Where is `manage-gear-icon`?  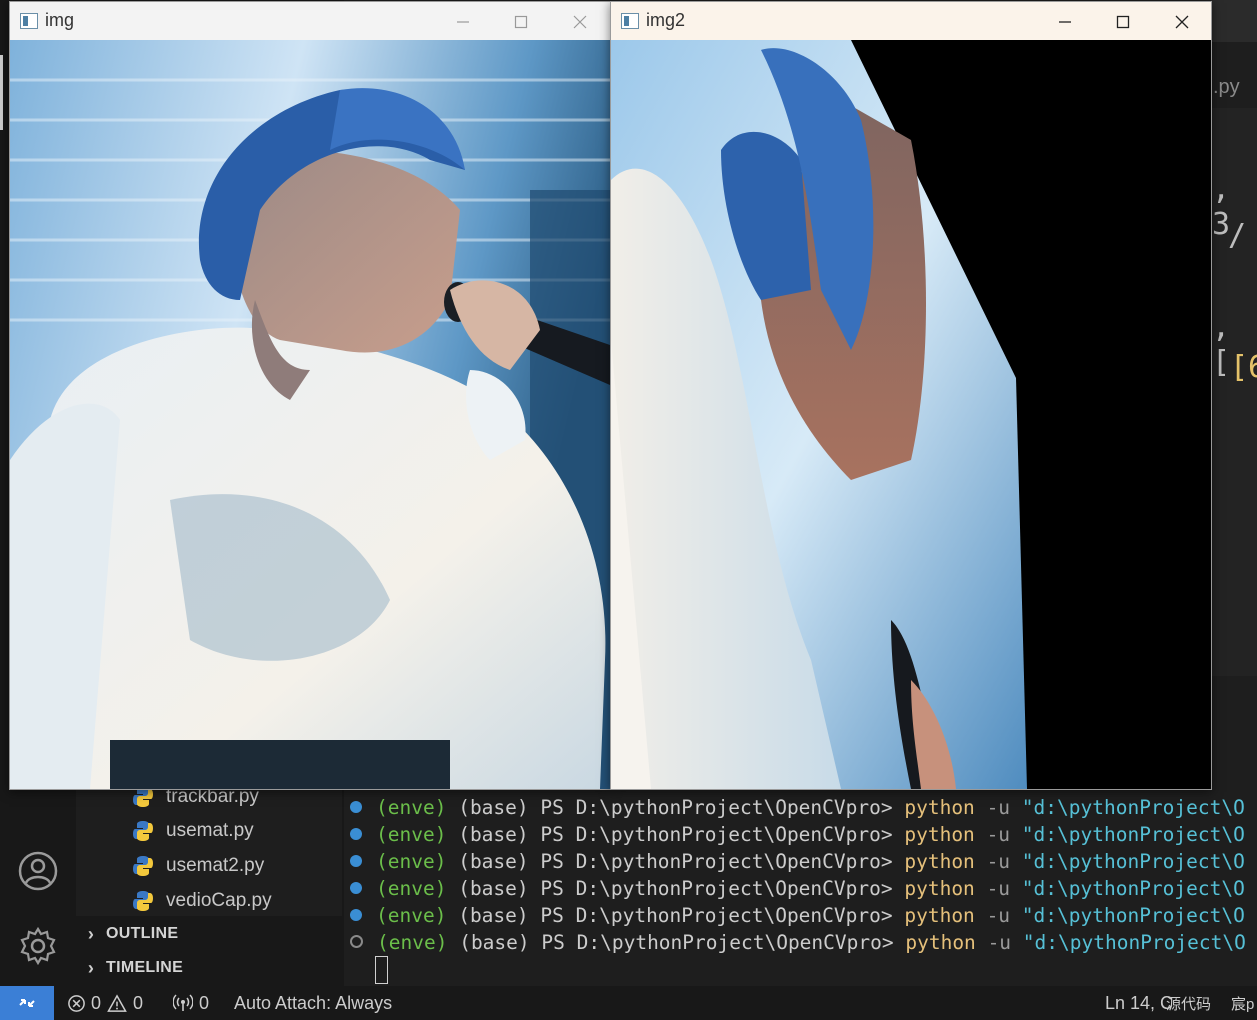 manage-gear-icon is located at coordinates (38, 946).